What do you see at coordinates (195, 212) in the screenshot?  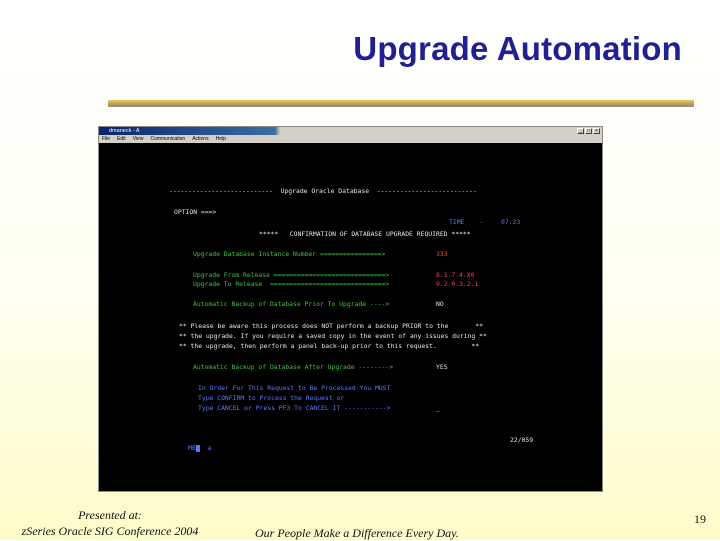 I see `option-prompt: OPTION ===>` at bounding box center [195, 212].